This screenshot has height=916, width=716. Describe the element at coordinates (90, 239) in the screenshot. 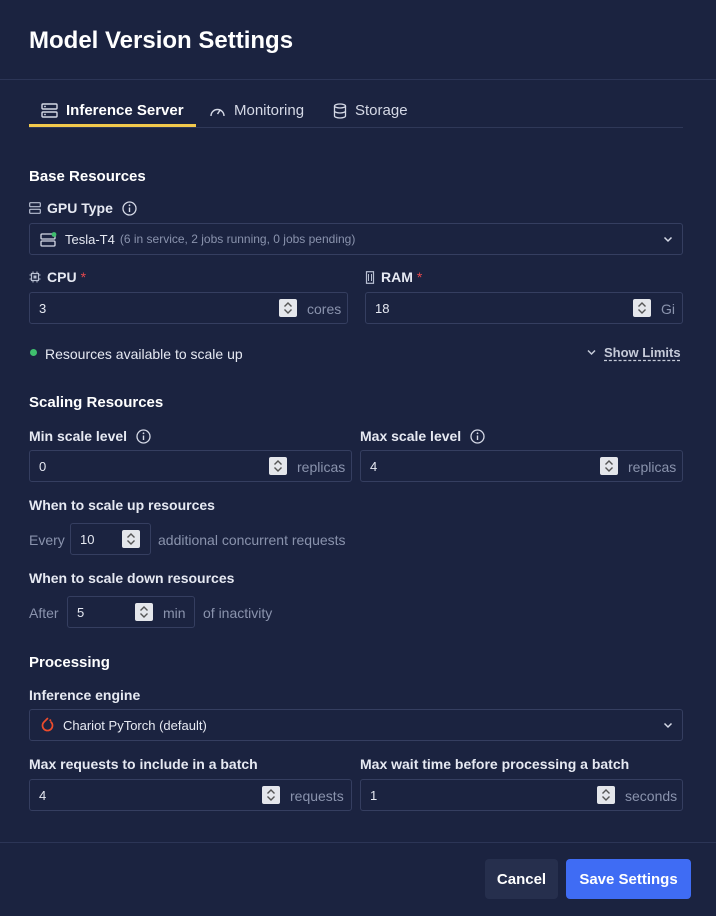

I see `gpu-type-value: Tesla-T4` at that location.